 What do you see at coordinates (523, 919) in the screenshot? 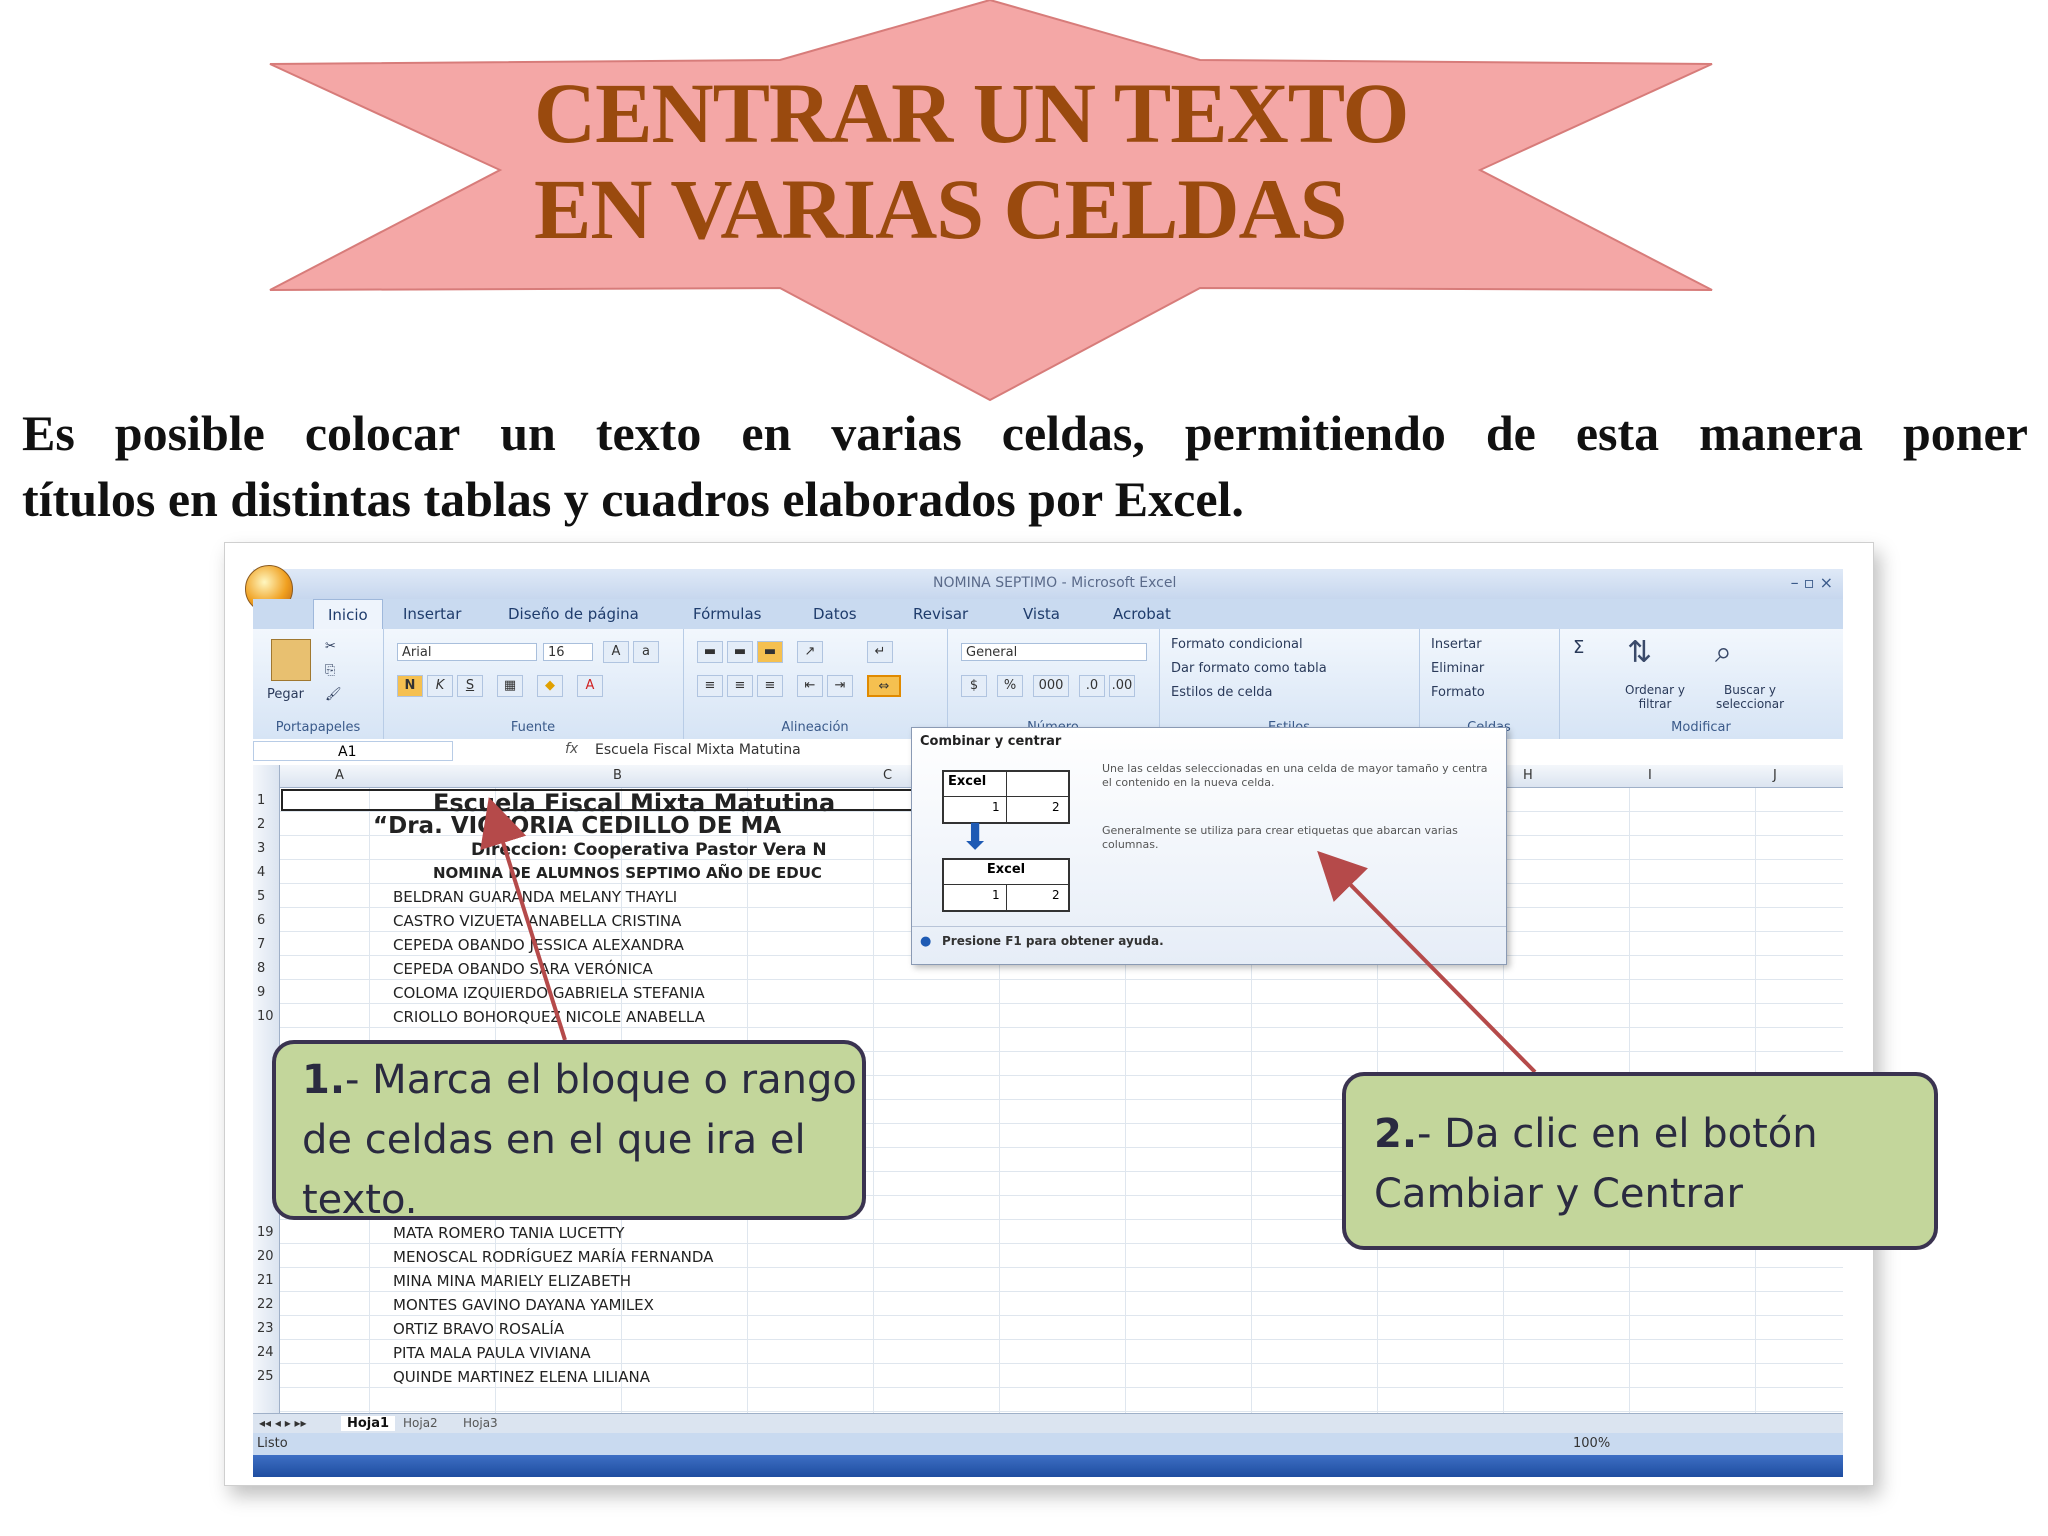
I see `arrow-to-selection` at bounding box center [523, 919].